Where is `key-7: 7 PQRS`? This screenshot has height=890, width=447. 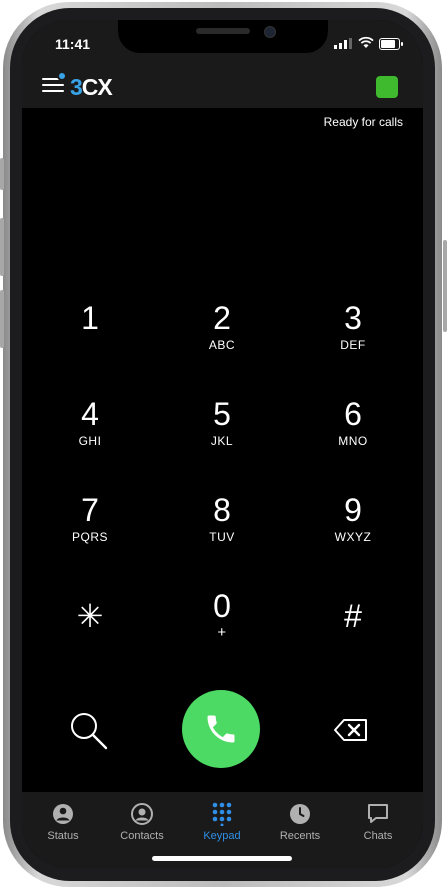 key-7: 7 PQRS is located at coordinates (90, 532).